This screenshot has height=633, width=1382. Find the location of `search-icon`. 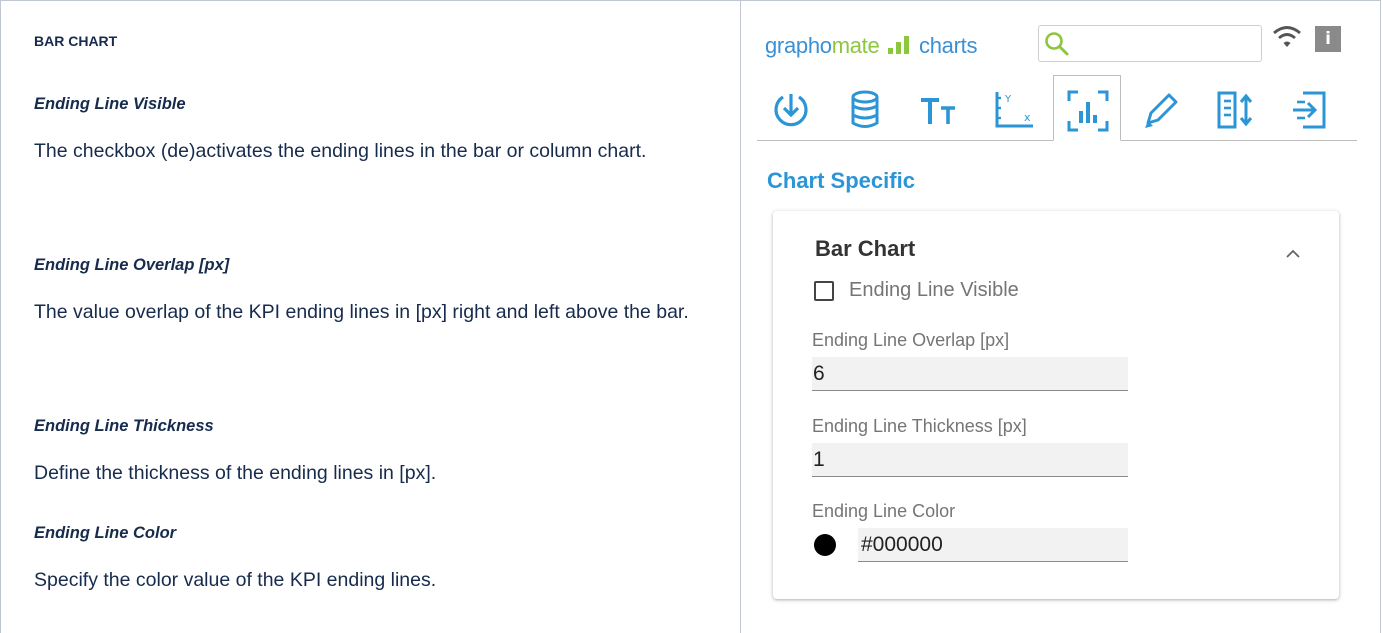

search-icon is located at coordinates (1057, 44).